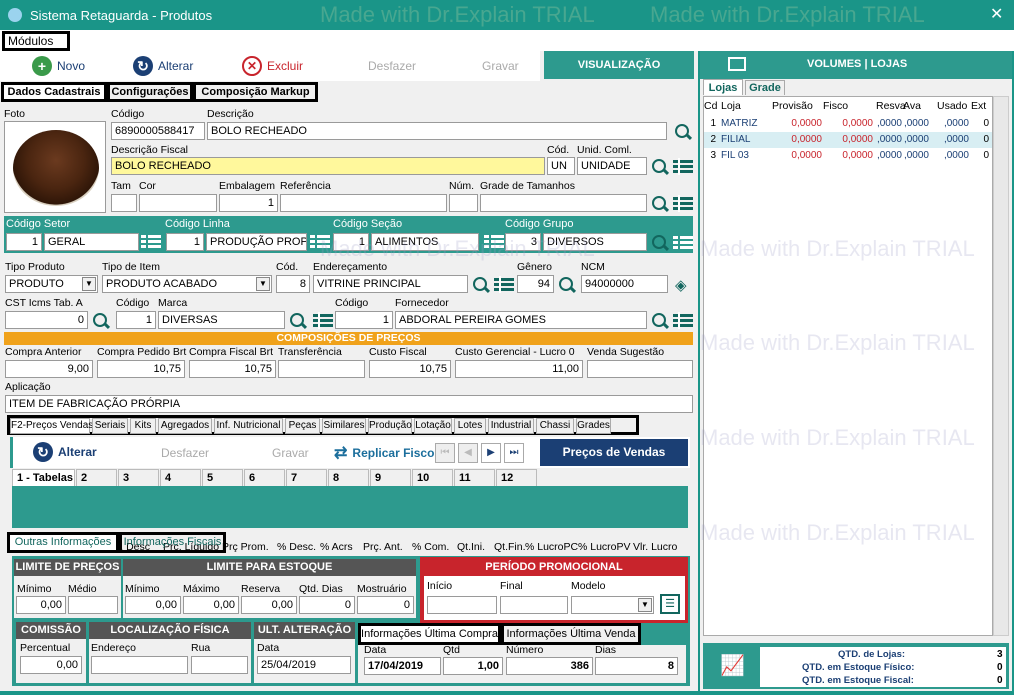 This screenshot has width=1014, height=695. I want to click on tabela-tab-0: 1 - Tabelas, so click(43, 477).